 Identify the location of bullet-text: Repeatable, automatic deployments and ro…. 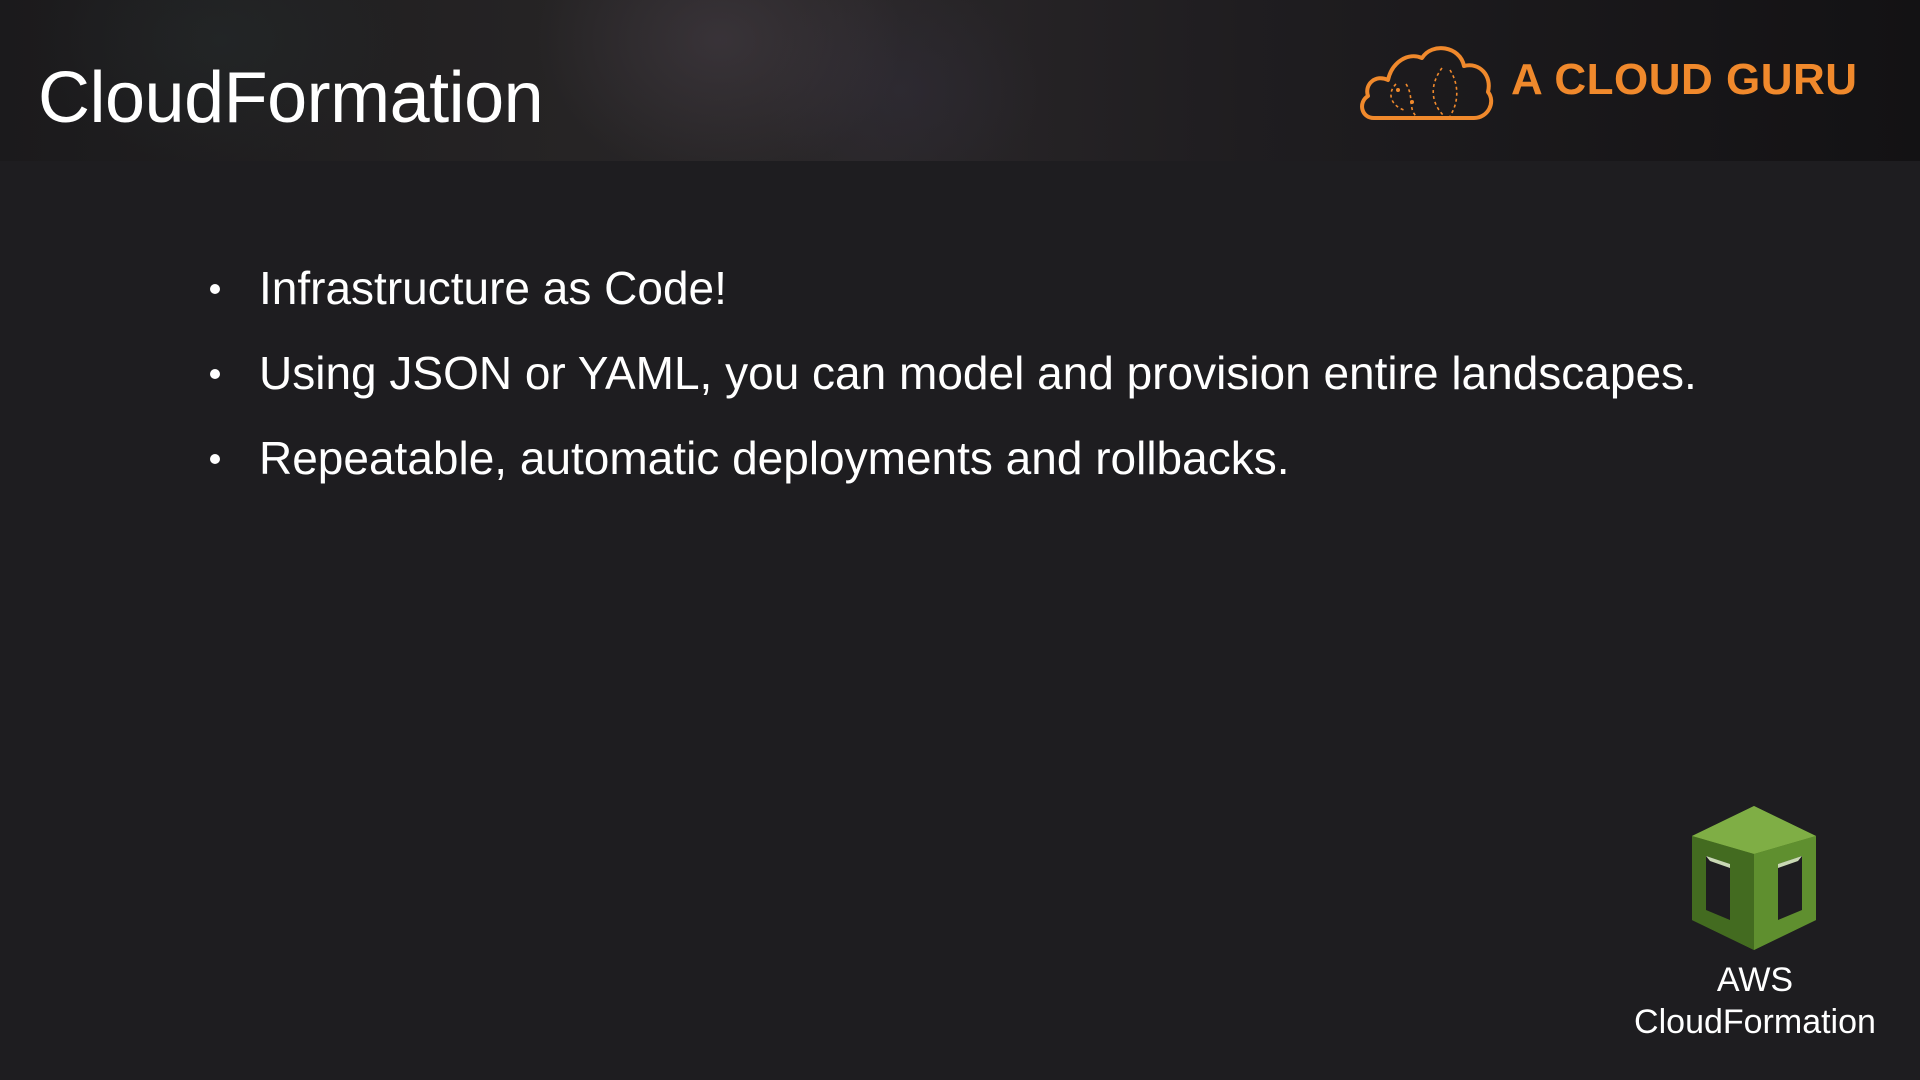
(774, 458).